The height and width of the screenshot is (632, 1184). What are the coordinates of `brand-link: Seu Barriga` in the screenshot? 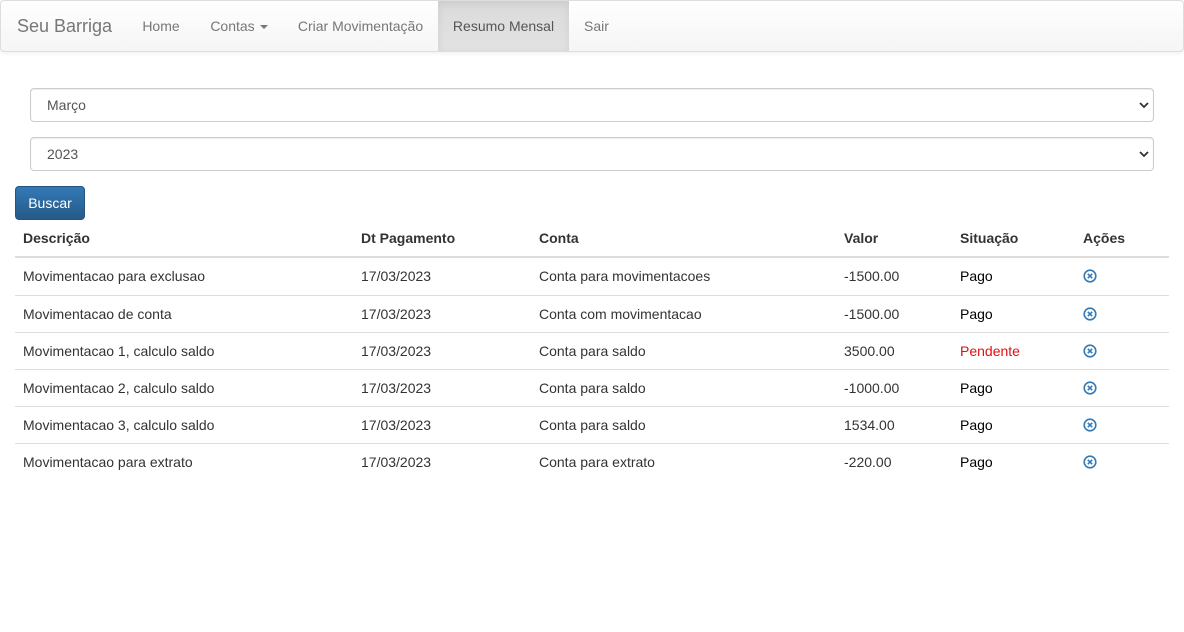 It's located at (64, 26).